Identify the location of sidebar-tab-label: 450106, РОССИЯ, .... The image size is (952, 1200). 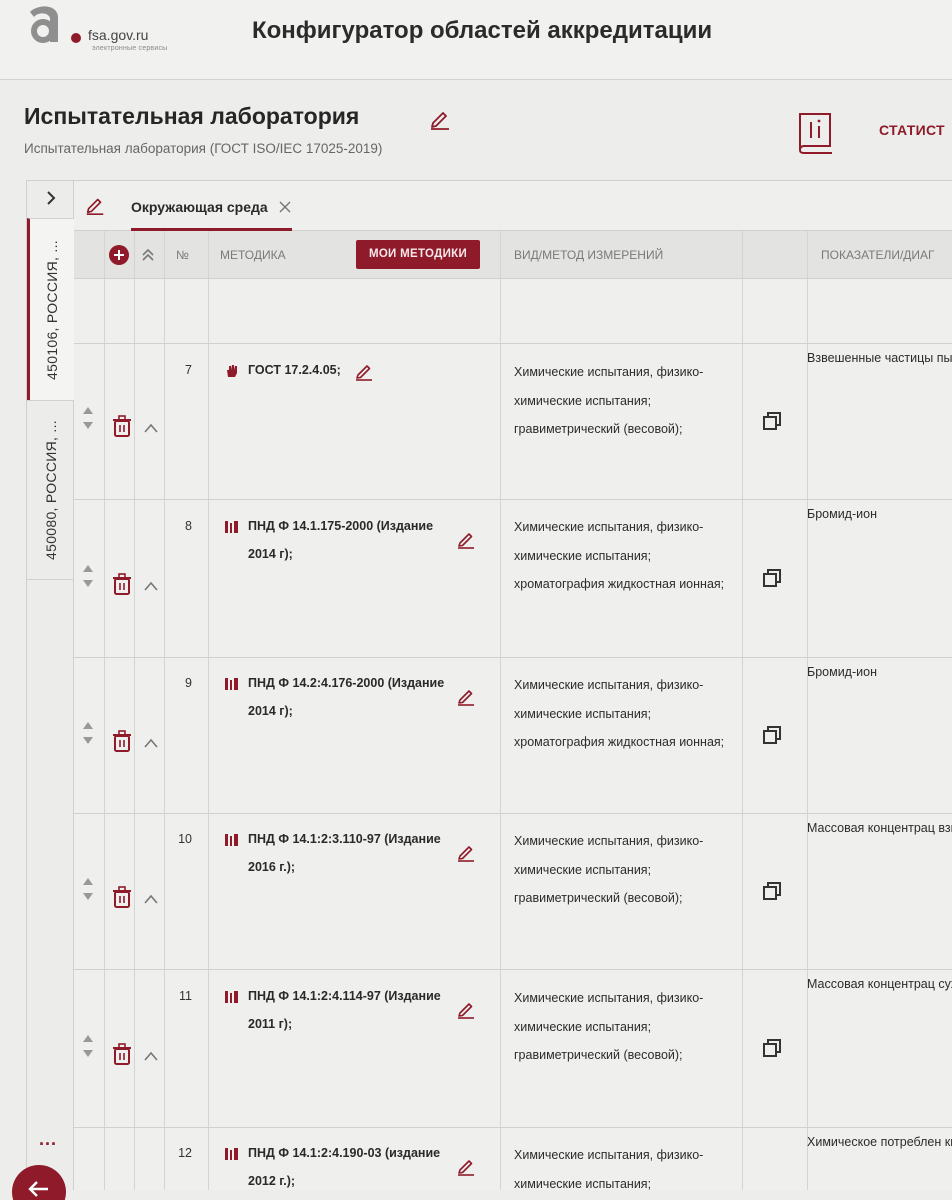
(52, 309).